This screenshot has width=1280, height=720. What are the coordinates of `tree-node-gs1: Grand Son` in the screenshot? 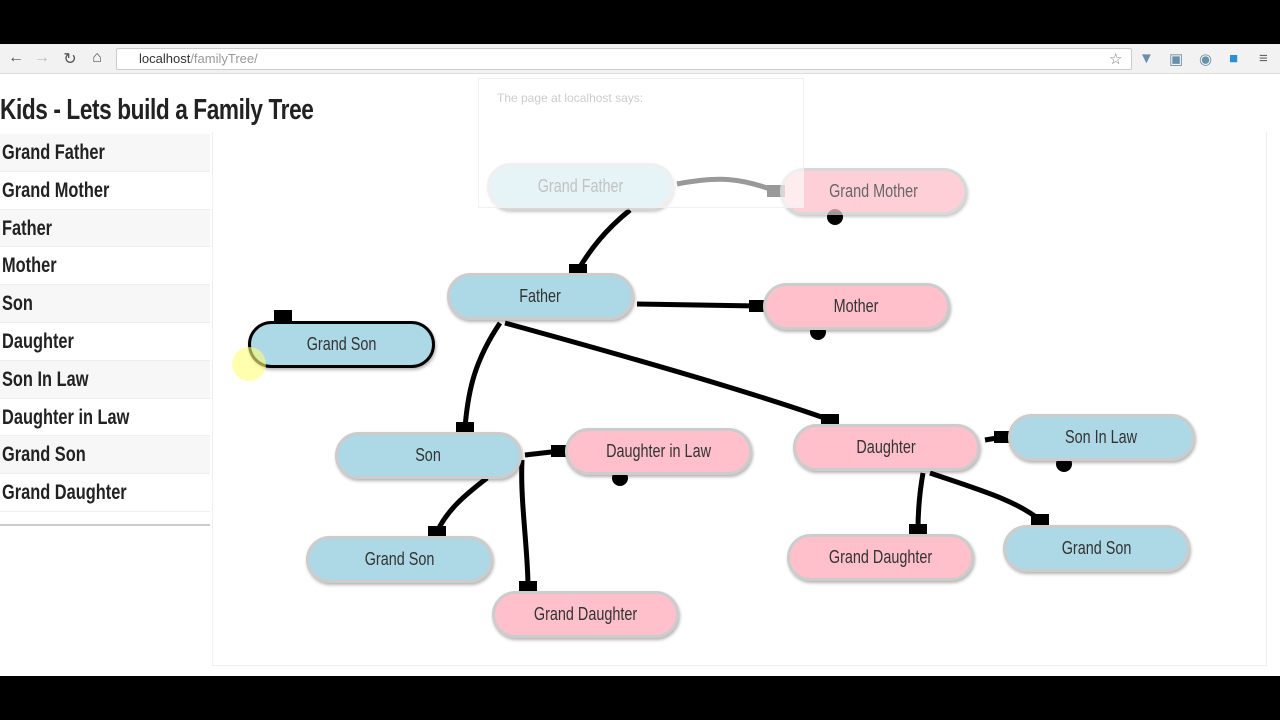 It's located at (399, 559).